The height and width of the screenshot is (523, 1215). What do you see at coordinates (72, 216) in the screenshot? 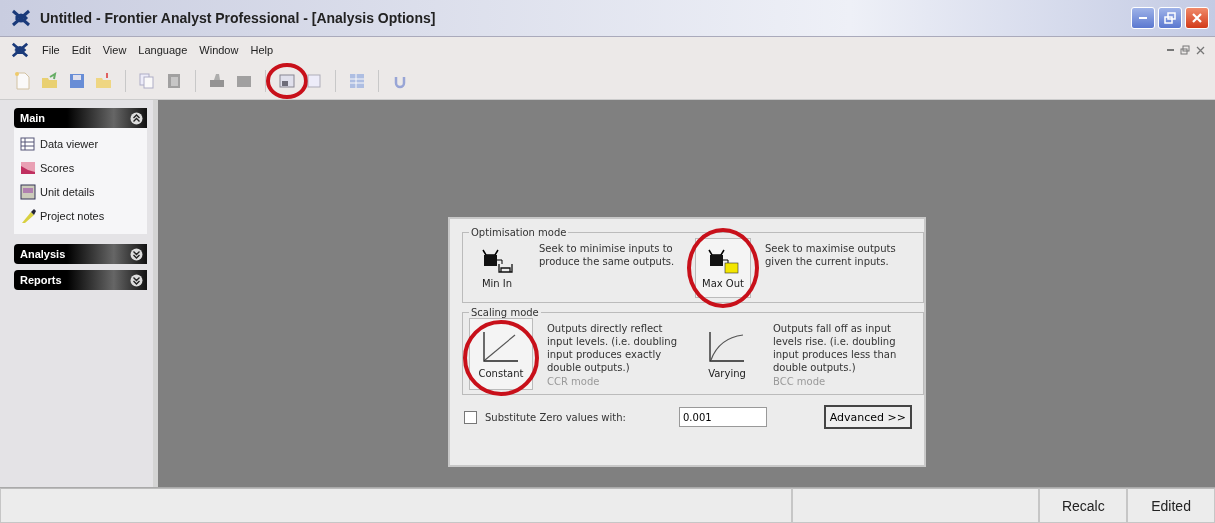
I see `sidebar-item: Project notes` at bounding box center [72, 216].